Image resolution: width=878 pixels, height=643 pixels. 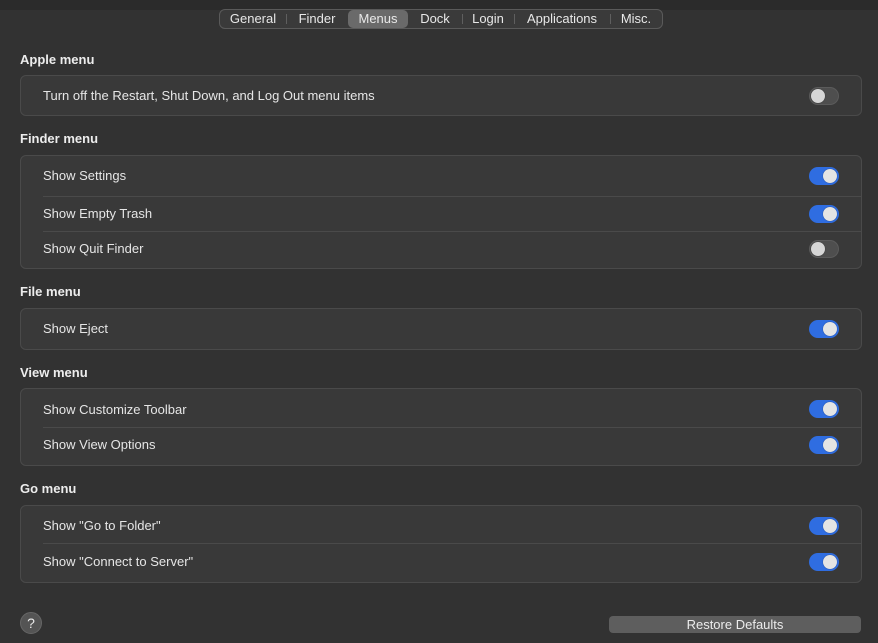 I want to click on setting-row: Show Settings, so click(x=441, y=176).